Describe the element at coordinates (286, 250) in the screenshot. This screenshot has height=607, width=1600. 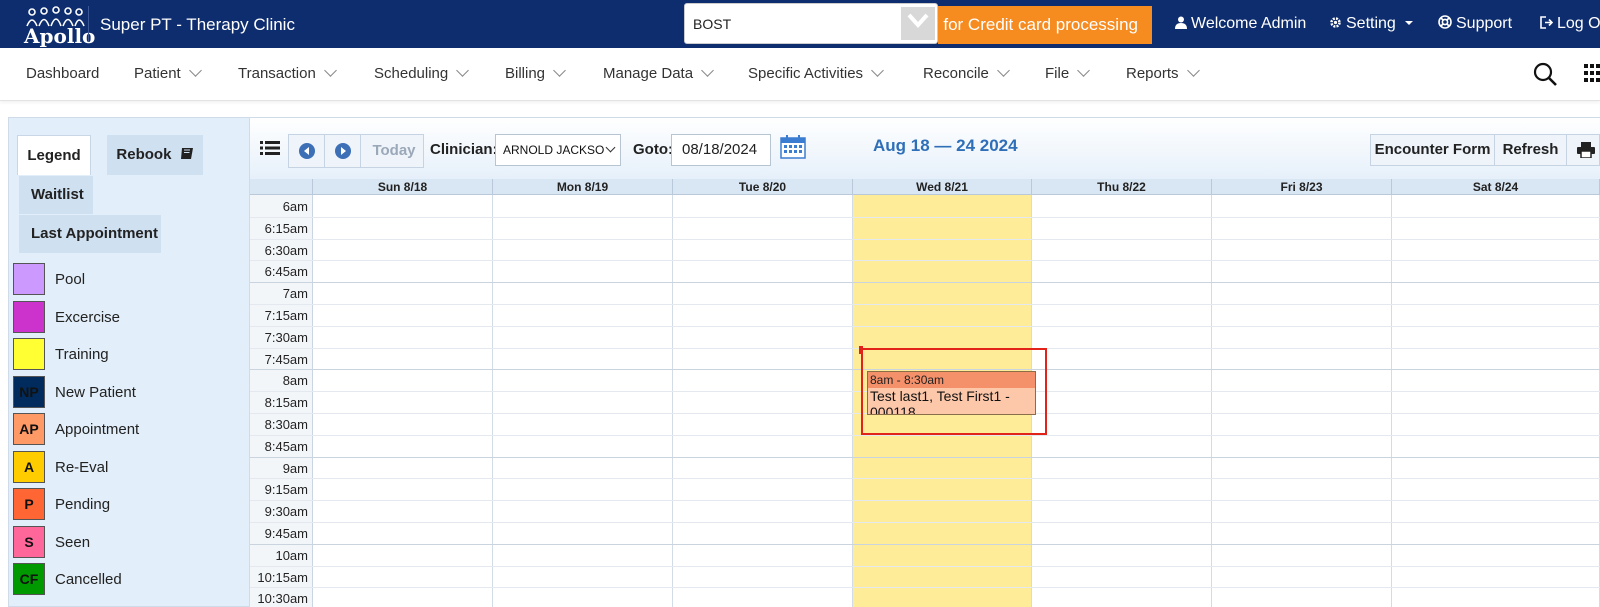
I see `time-slot-label: 6:30am` at that location.